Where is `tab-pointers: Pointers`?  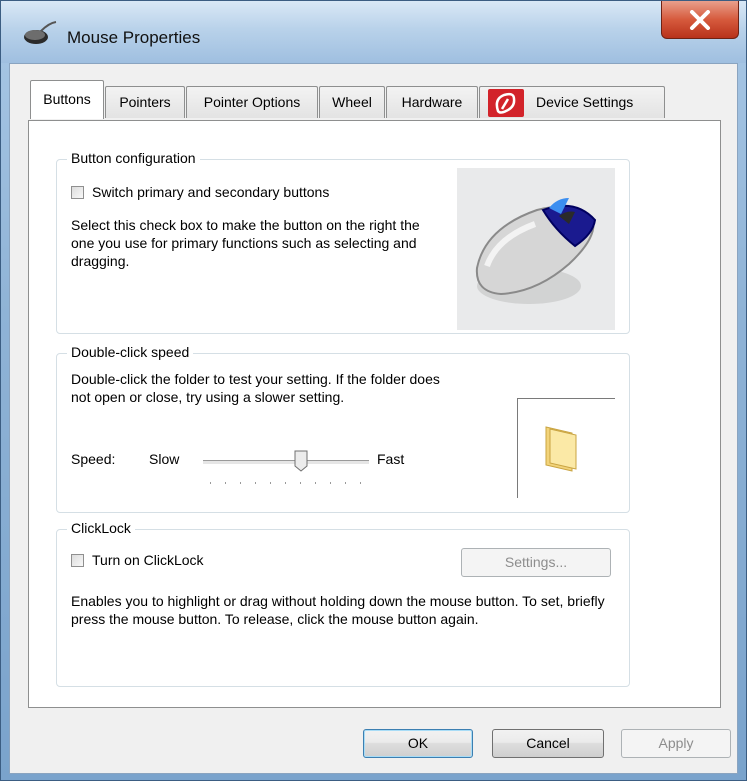
tab-pointers: Pointers is located at coordinates (145, 102).